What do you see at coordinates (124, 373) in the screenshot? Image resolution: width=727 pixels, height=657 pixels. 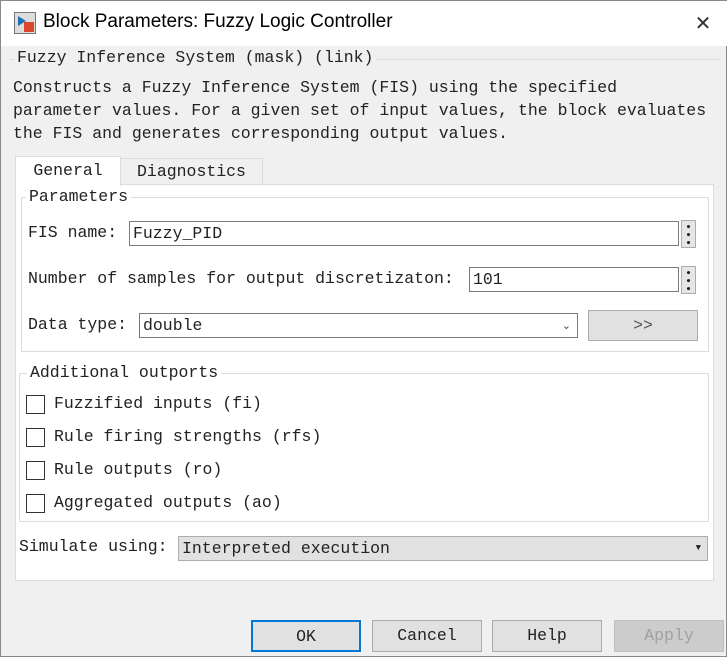 I see `additional-outports-label: Additional outports` at bounding box center [124, 373].